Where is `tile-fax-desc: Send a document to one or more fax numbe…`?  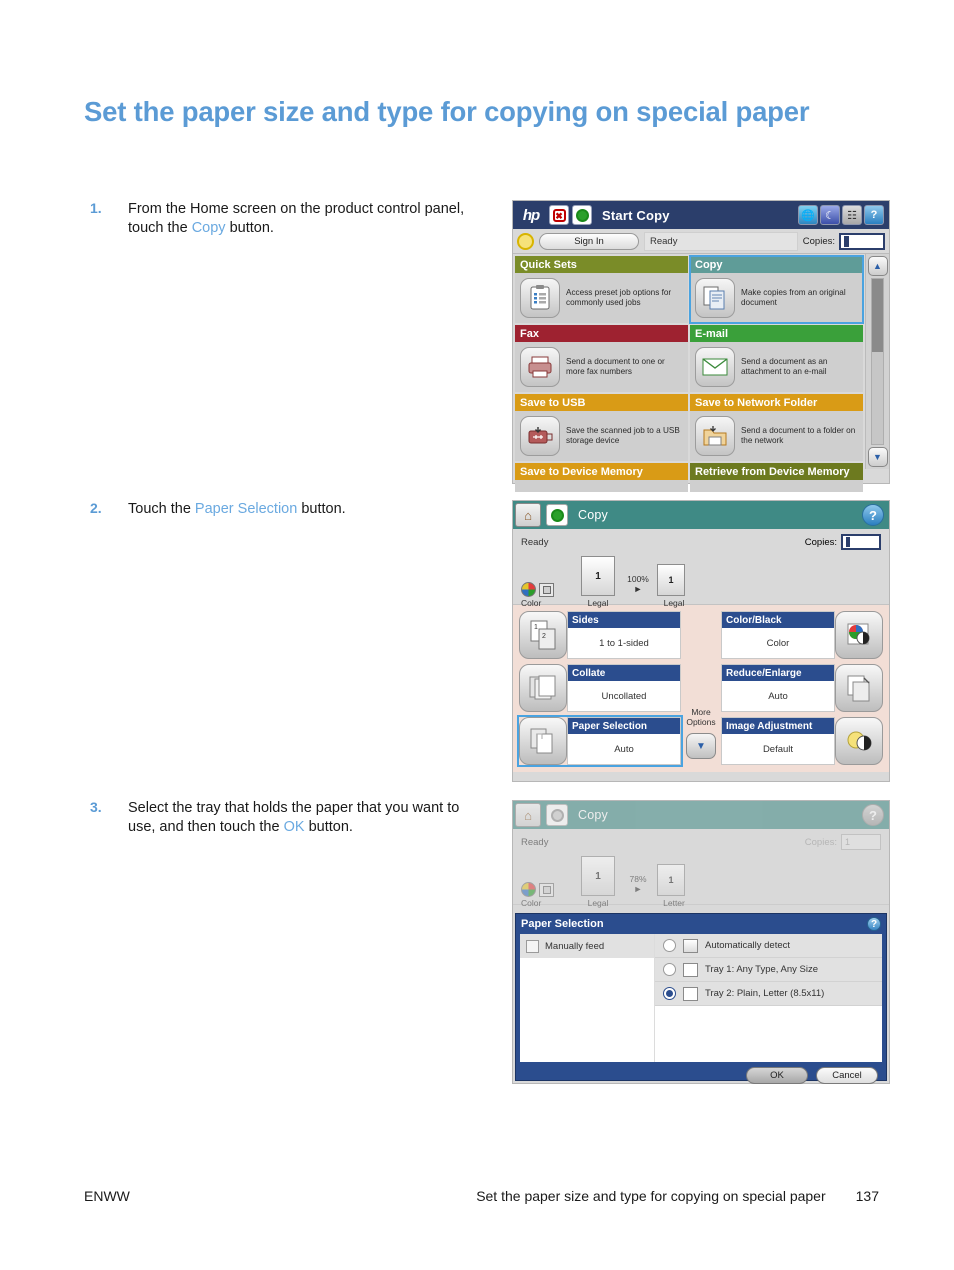
tile-fax-desc: Send a document to one or more fax numbe… is located at coordinates (615, 366).